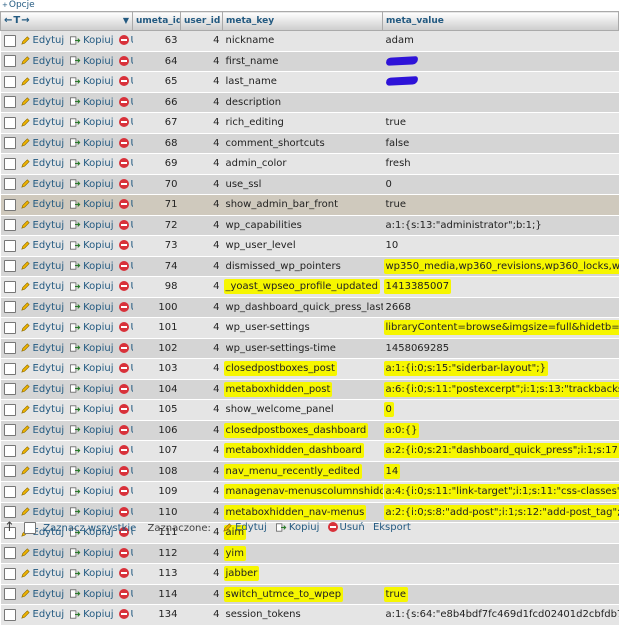 This screenshot has width=620, height=626. I want to click on cell-umeta_id: 108, so click(156, 471).